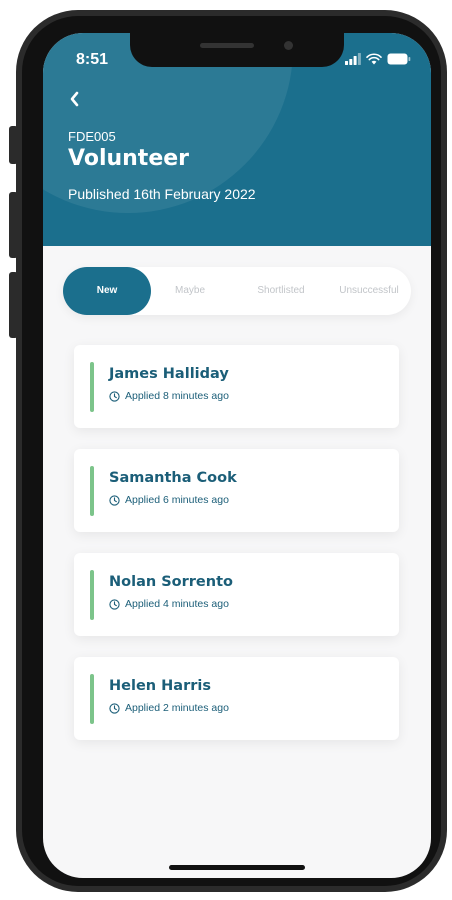 The width and height of the screenshot is (452, 900). I want to click on tab-new: New, so click(107, 291).